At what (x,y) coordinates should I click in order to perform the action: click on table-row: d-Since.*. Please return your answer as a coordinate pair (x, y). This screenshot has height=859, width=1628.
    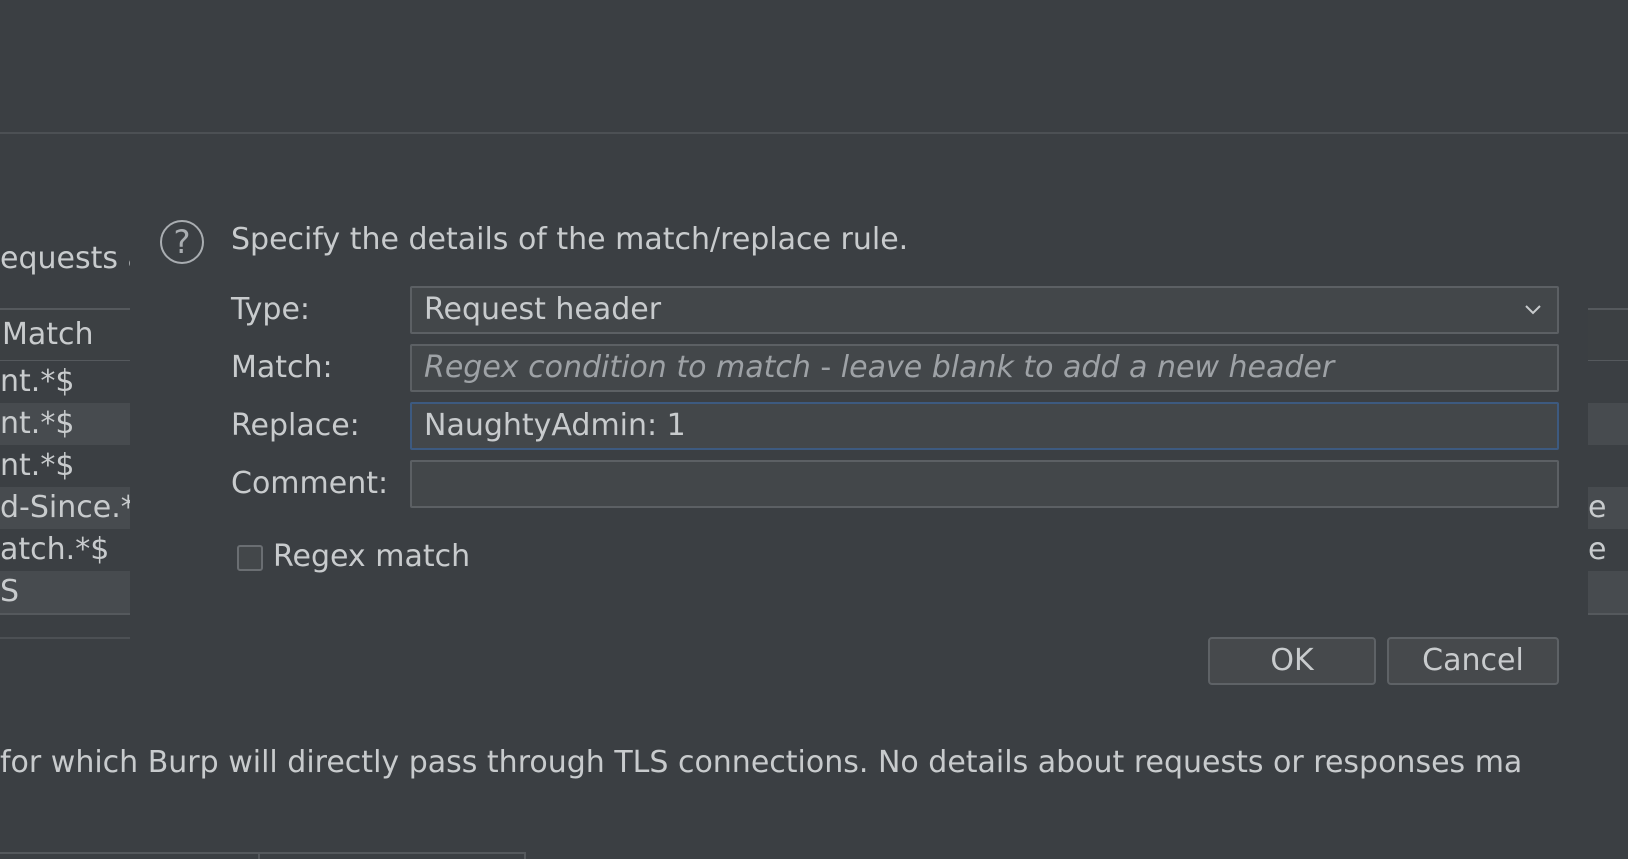
    Looking at the image, I should click on (65, 508).